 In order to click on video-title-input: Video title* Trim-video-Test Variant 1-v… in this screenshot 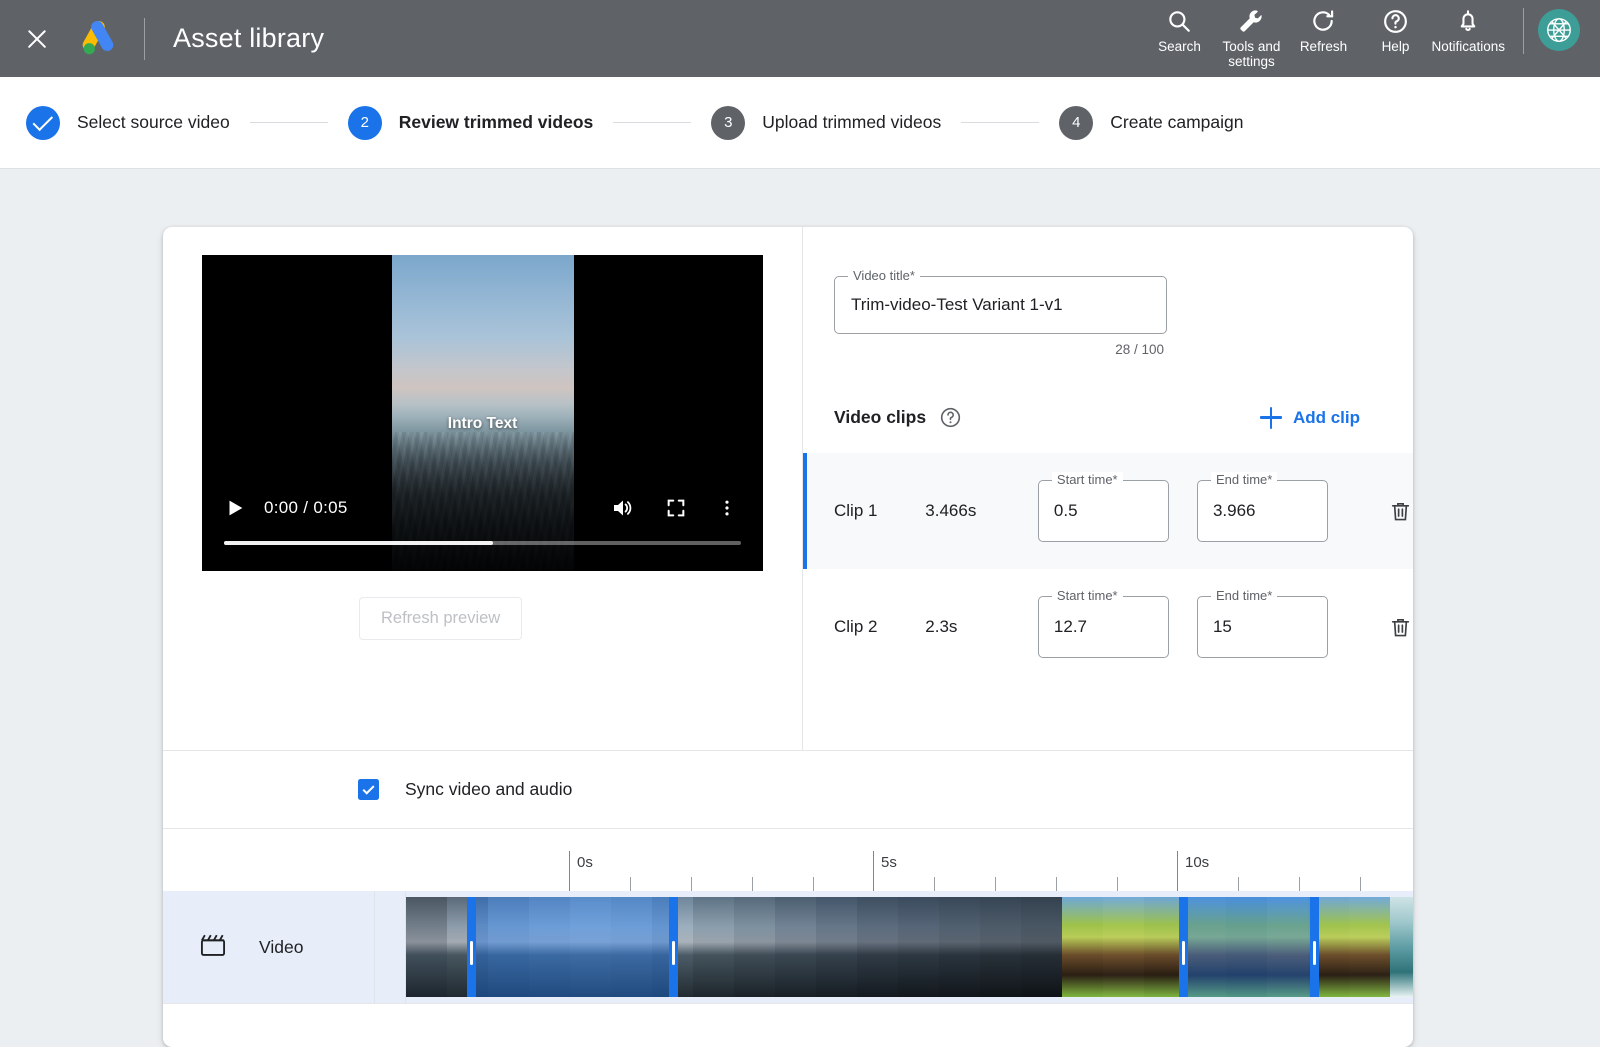, I will do `click(1000, 301)`.